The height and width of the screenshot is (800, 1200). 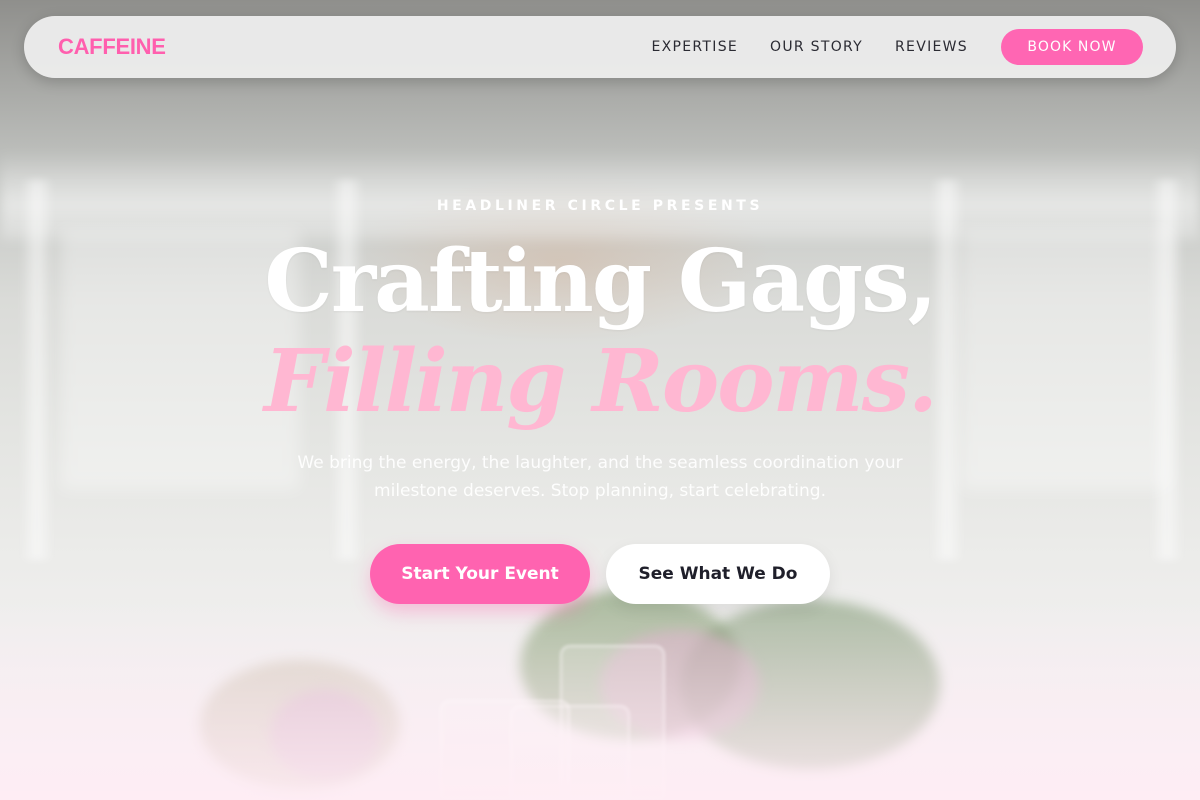 What do you see at coordinates (600, 206) in the screenshot?
I see `hero-eyebrow: HEADLINER CIRCLE PRESENTS` at bounding box center [600, 206].